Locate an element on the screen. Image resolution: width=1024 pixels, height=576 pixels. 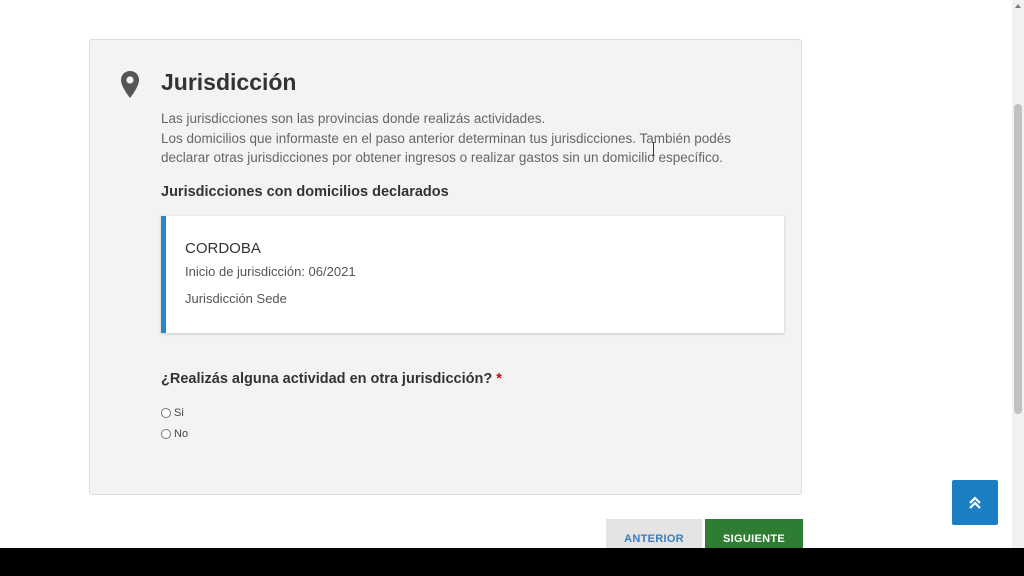
double-chevron-up-icon is located at coordinates (975, 502).